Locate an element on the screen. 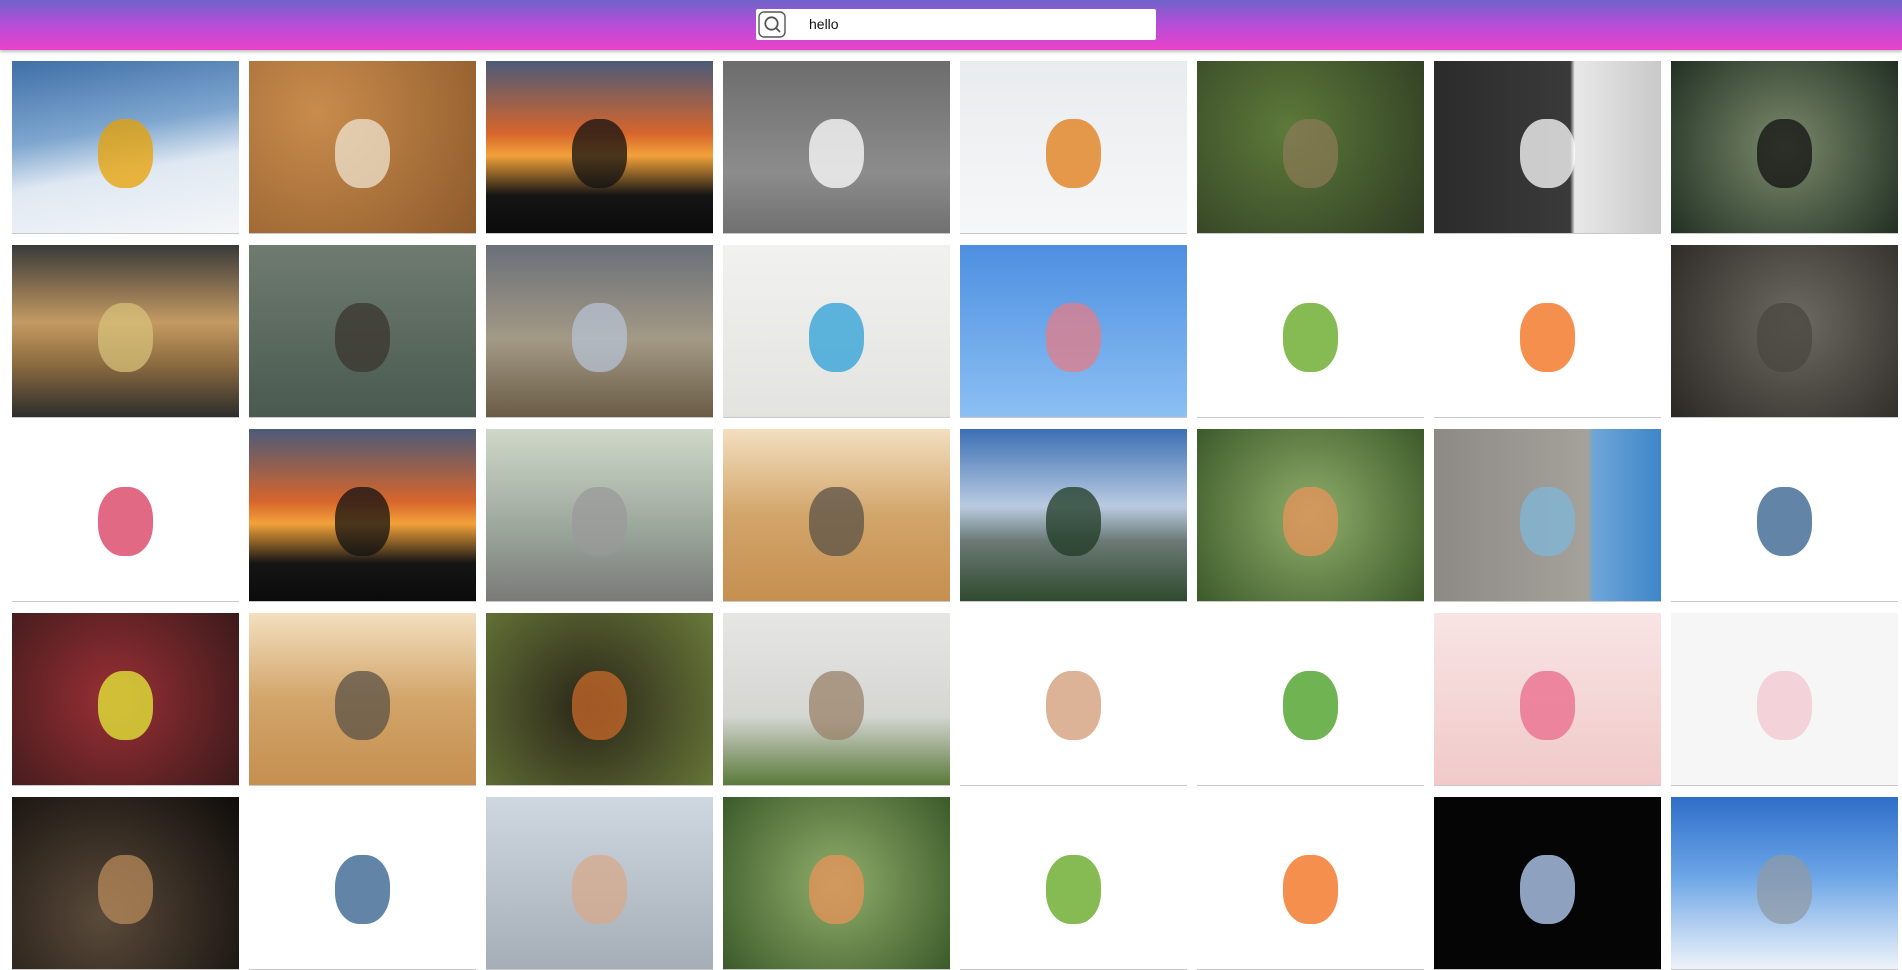 This screenshot has height=970, width=1902. image-tile-water-splash-dark is located at coordinates (1547, 883).